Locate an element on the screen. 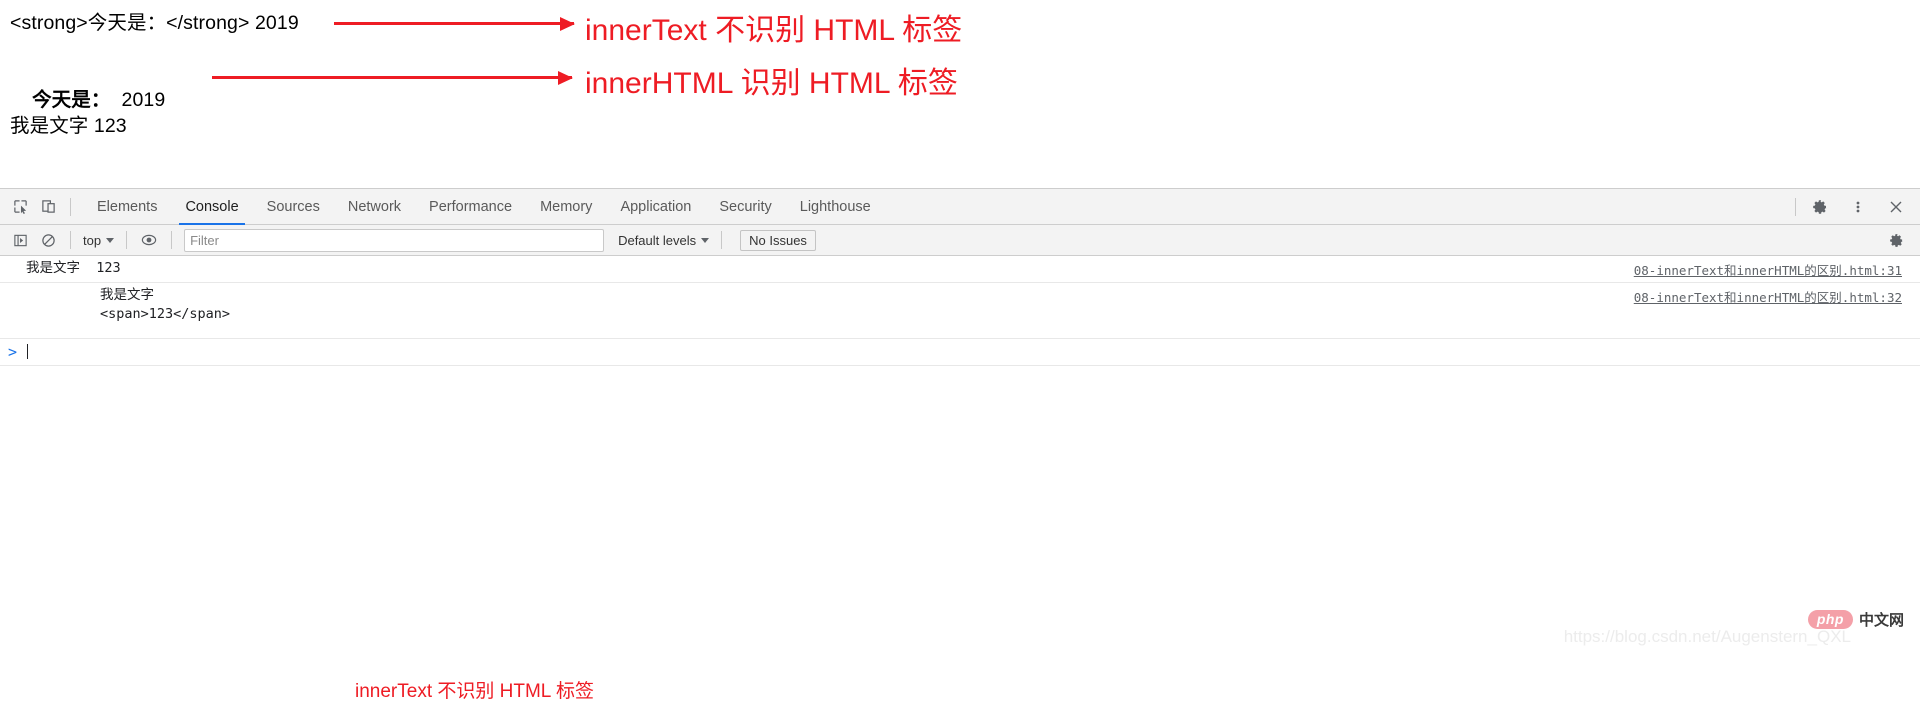 This screenshot has height=703, width=1920. csdn-watermark: https://blog.csdn.net/Augenstern_QXL is located at coordinates (1707, 636).